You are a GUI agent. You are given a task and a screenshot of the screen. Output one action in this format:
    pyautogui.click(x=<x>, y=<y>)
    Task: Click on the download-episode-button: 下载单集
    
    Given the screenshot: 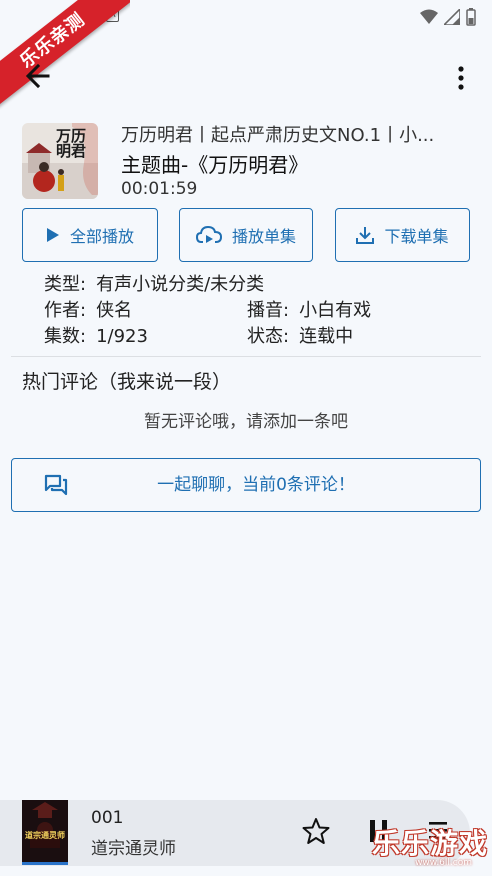 What is the action you would take?
    pyautogui.click(x=402, y=235)
    